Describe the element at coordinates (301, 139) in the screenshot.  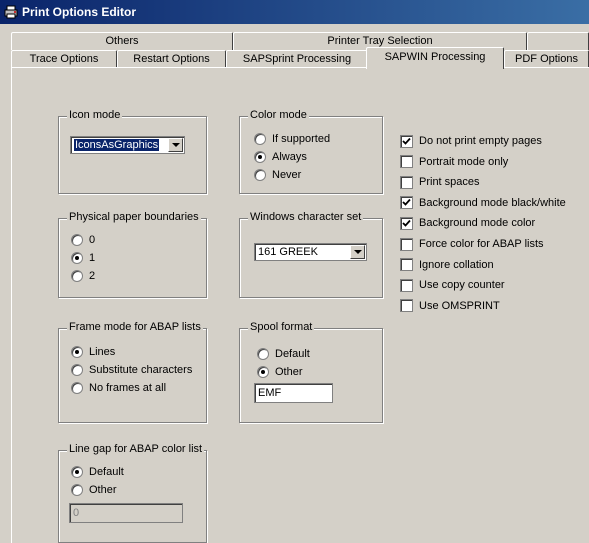
I see `radio-label: If supported` at that location.